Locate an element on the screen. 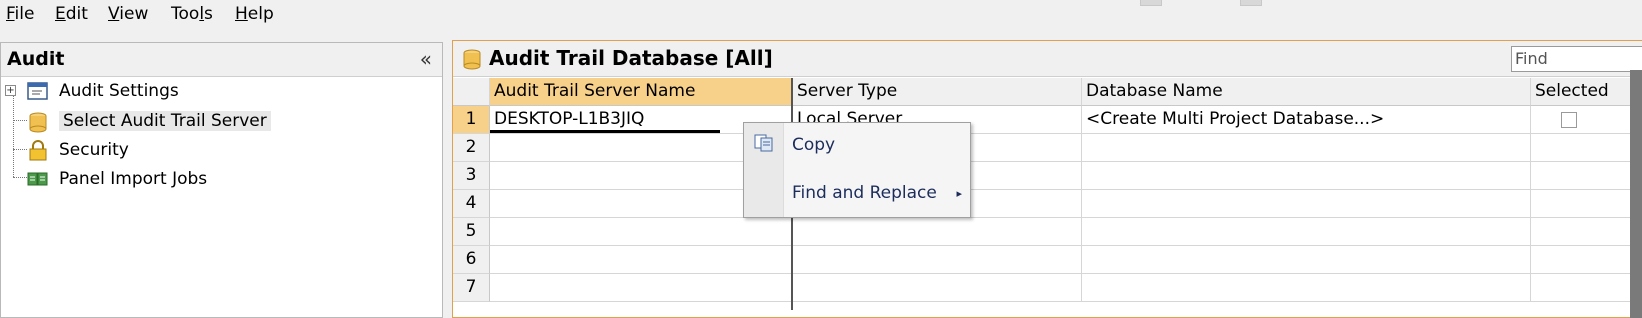 The image size is (1642, 318). context-menu-find-and-replace: Find and Replace is located at coordinates (864, 193).